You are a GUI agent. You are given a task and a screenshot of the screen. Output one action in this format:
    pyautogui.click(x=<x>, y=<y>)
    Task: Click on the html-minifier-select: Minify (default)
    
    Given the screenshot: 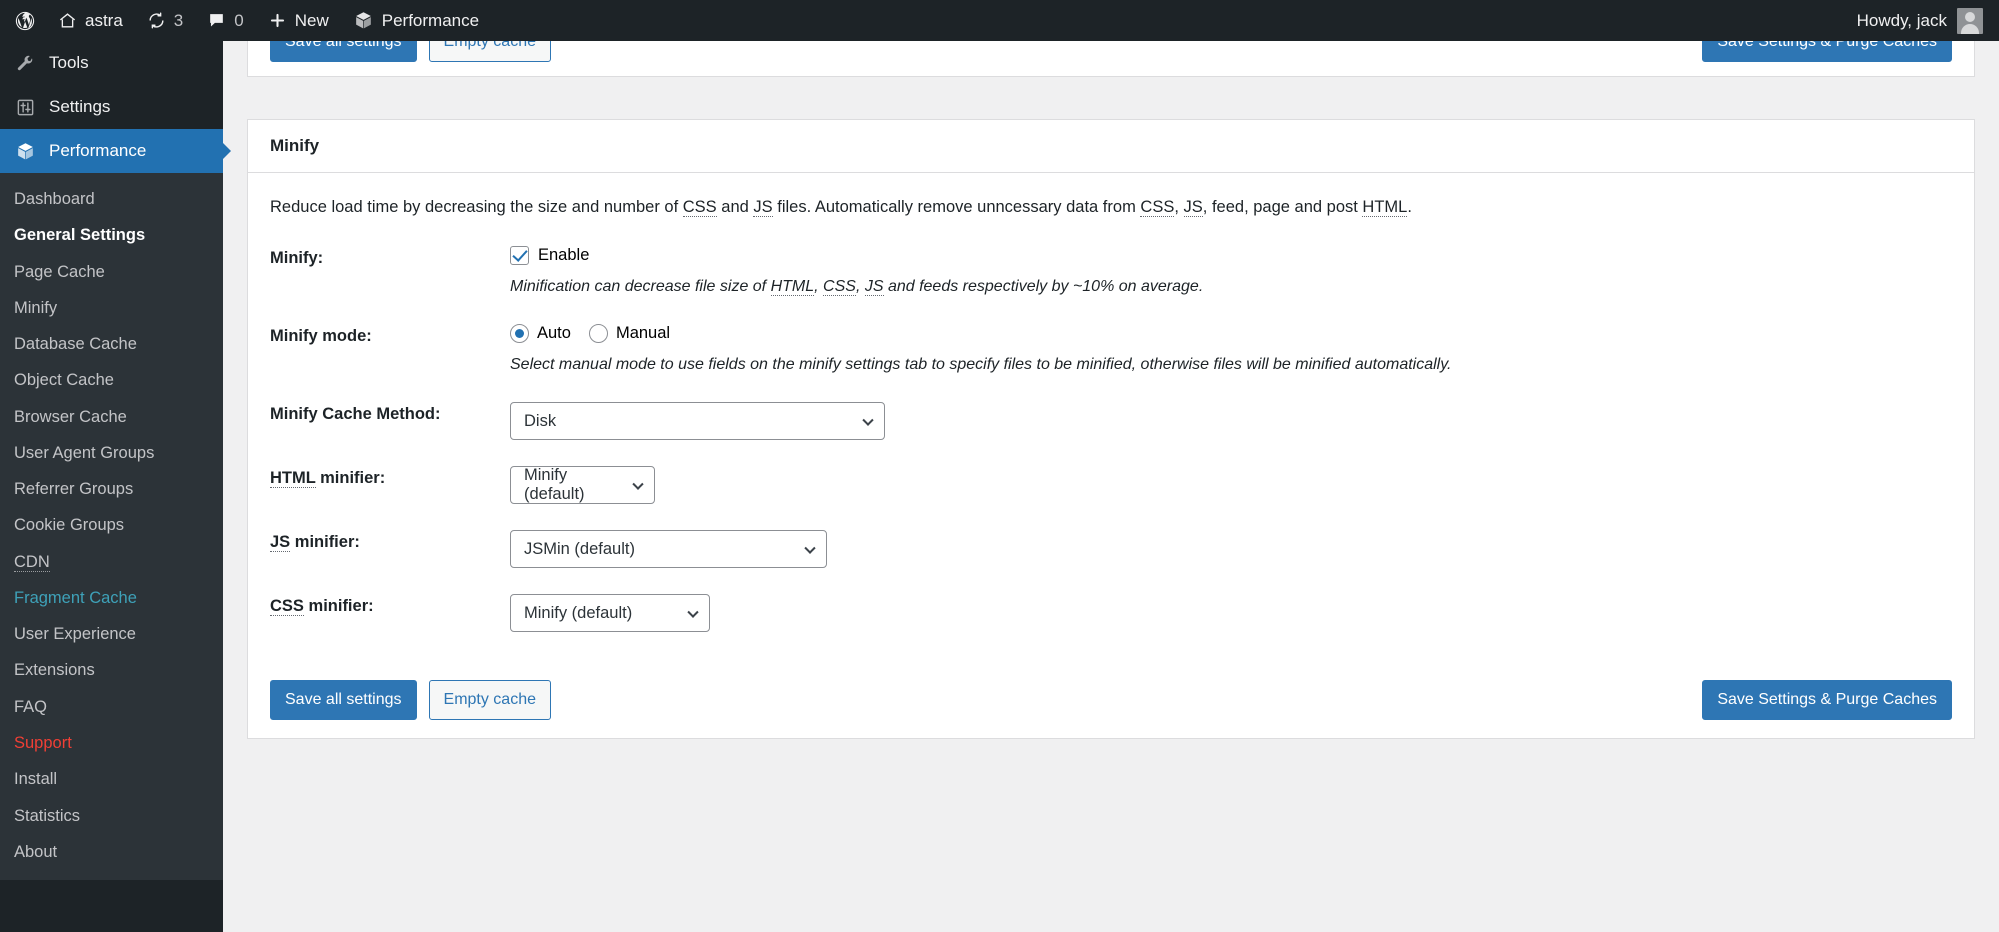 What is the action you would take?
    pyautogui.click(x=582, y=485)
    